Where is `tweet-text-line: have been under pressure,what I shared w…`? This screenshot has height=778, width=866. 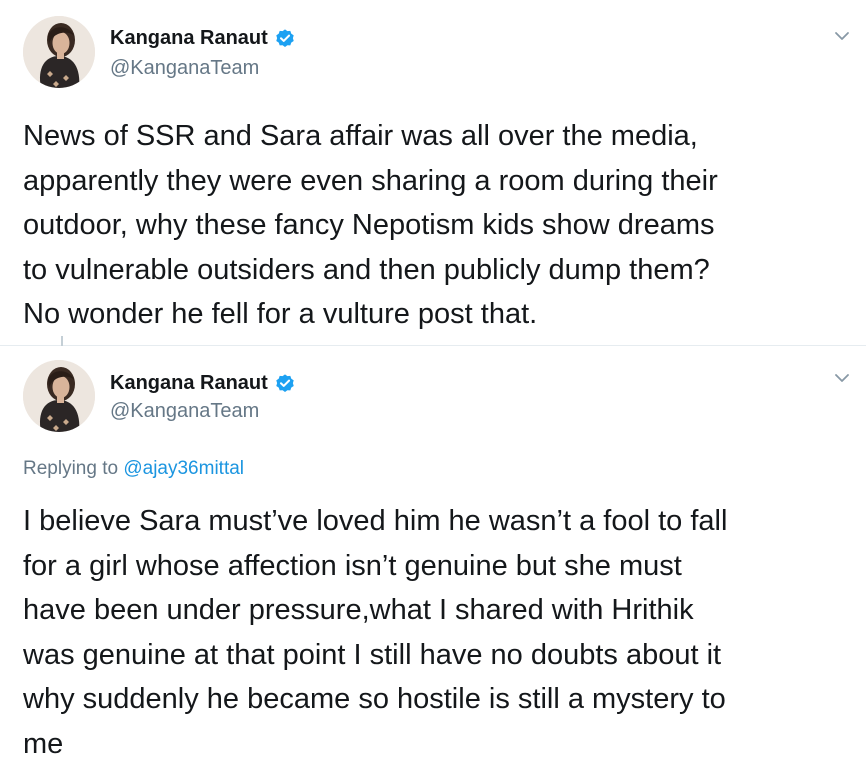 tweet-text-line: have been under pressure,what I shared w… is located at coordinates (358, 610).